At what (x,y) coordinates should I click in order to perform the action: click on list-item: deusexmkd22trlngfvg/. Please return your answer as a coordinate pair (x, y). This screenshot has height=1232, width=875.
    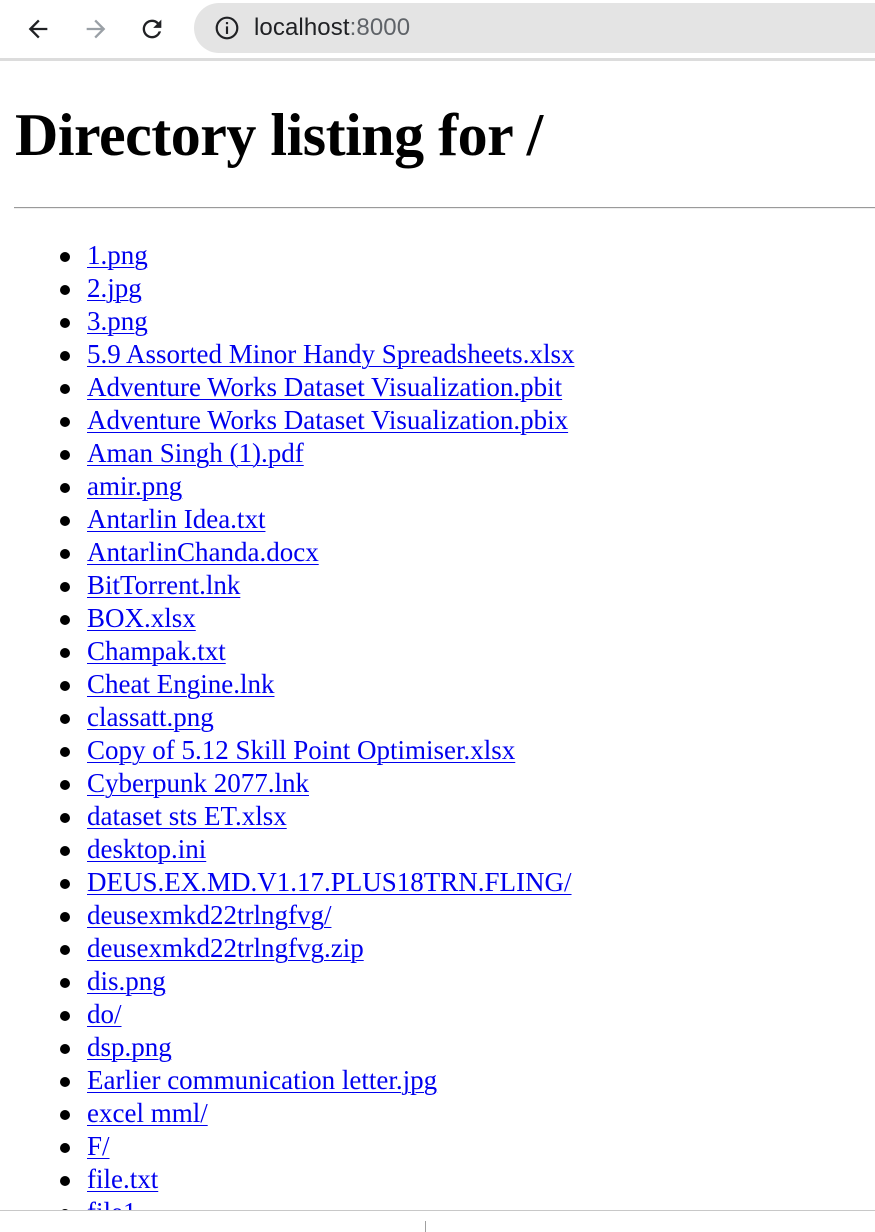
    Looking at the image, I should click on (467, 915).